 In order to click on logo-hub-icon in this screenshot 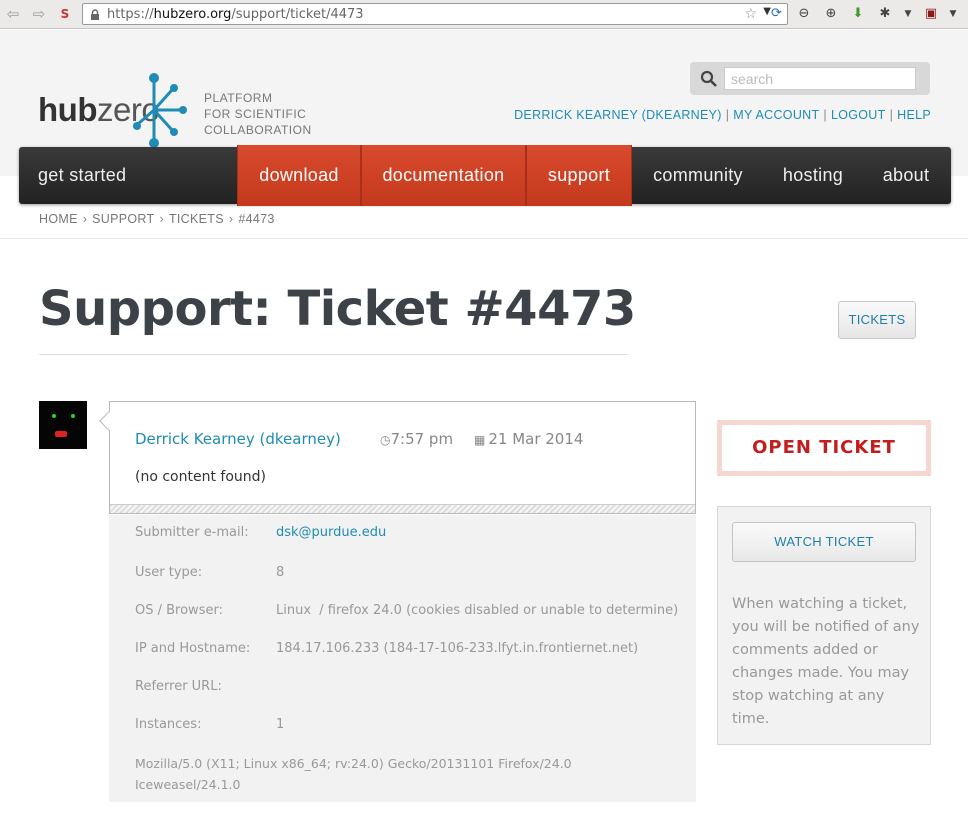, I will do `click(160, 110)`.